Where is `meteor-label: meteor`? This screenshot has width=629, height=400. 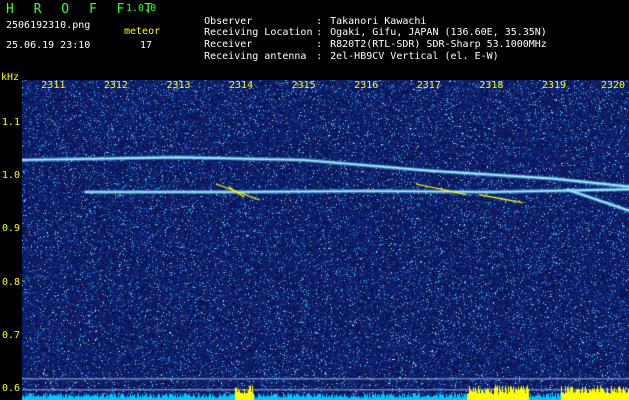
meteor-label: meteor is located at coordinates (142, 31).